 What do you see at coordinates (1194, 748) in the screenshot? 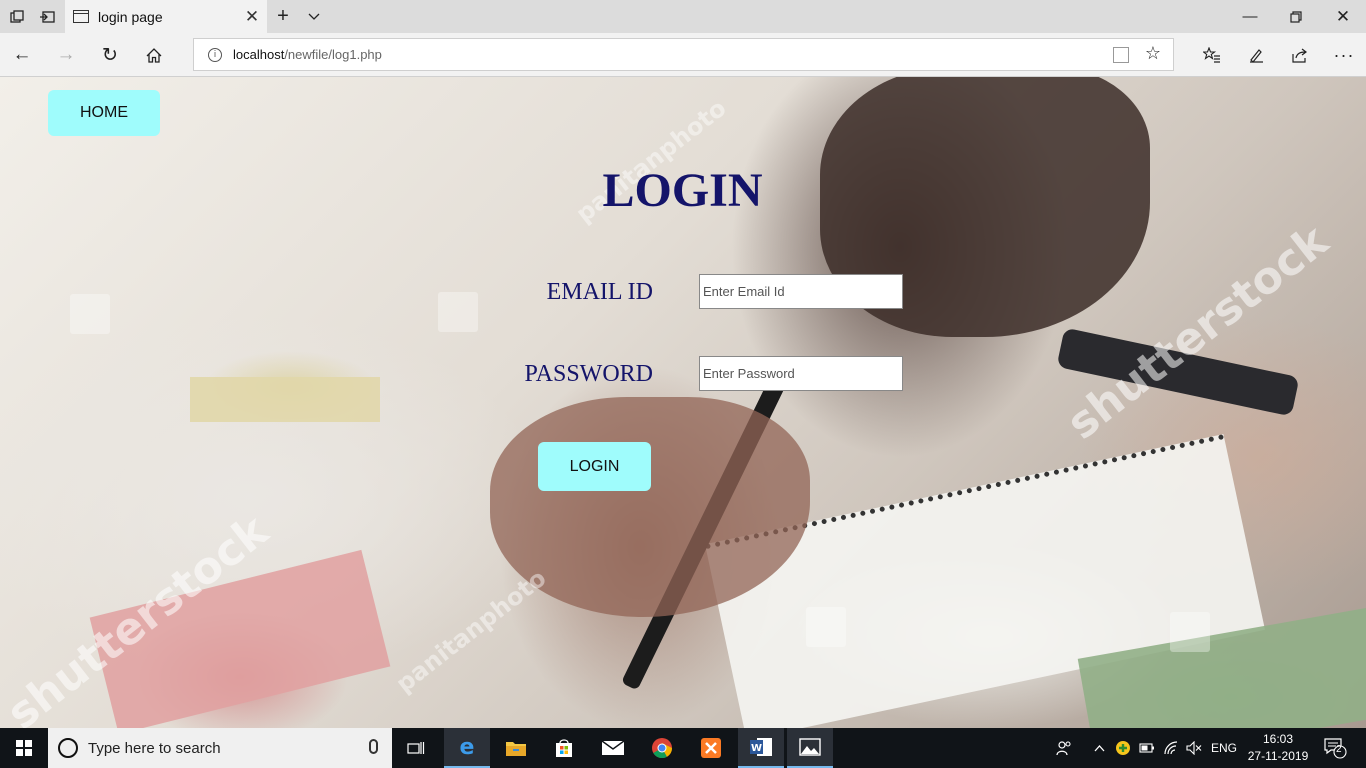
I see `volume-muted-icon` at bounding box center [1194, 748].